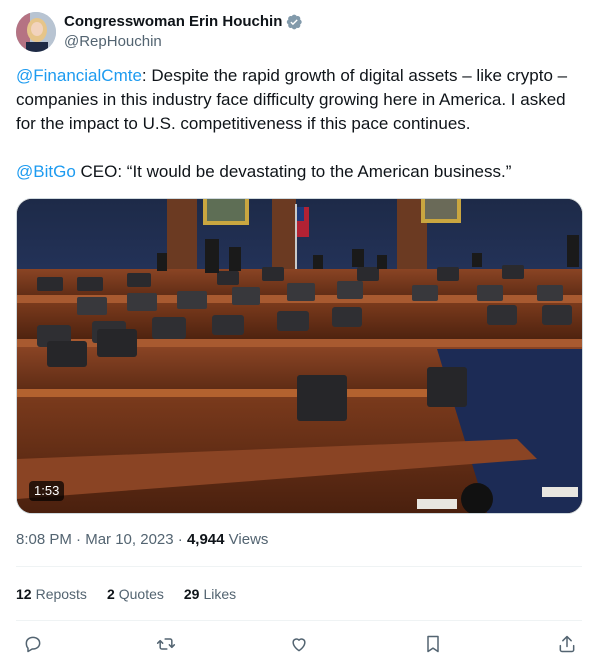 Image resolution: width=598 pixels, height=668 pixels. I want to click on views-count: 4,944, so click(205, 539).